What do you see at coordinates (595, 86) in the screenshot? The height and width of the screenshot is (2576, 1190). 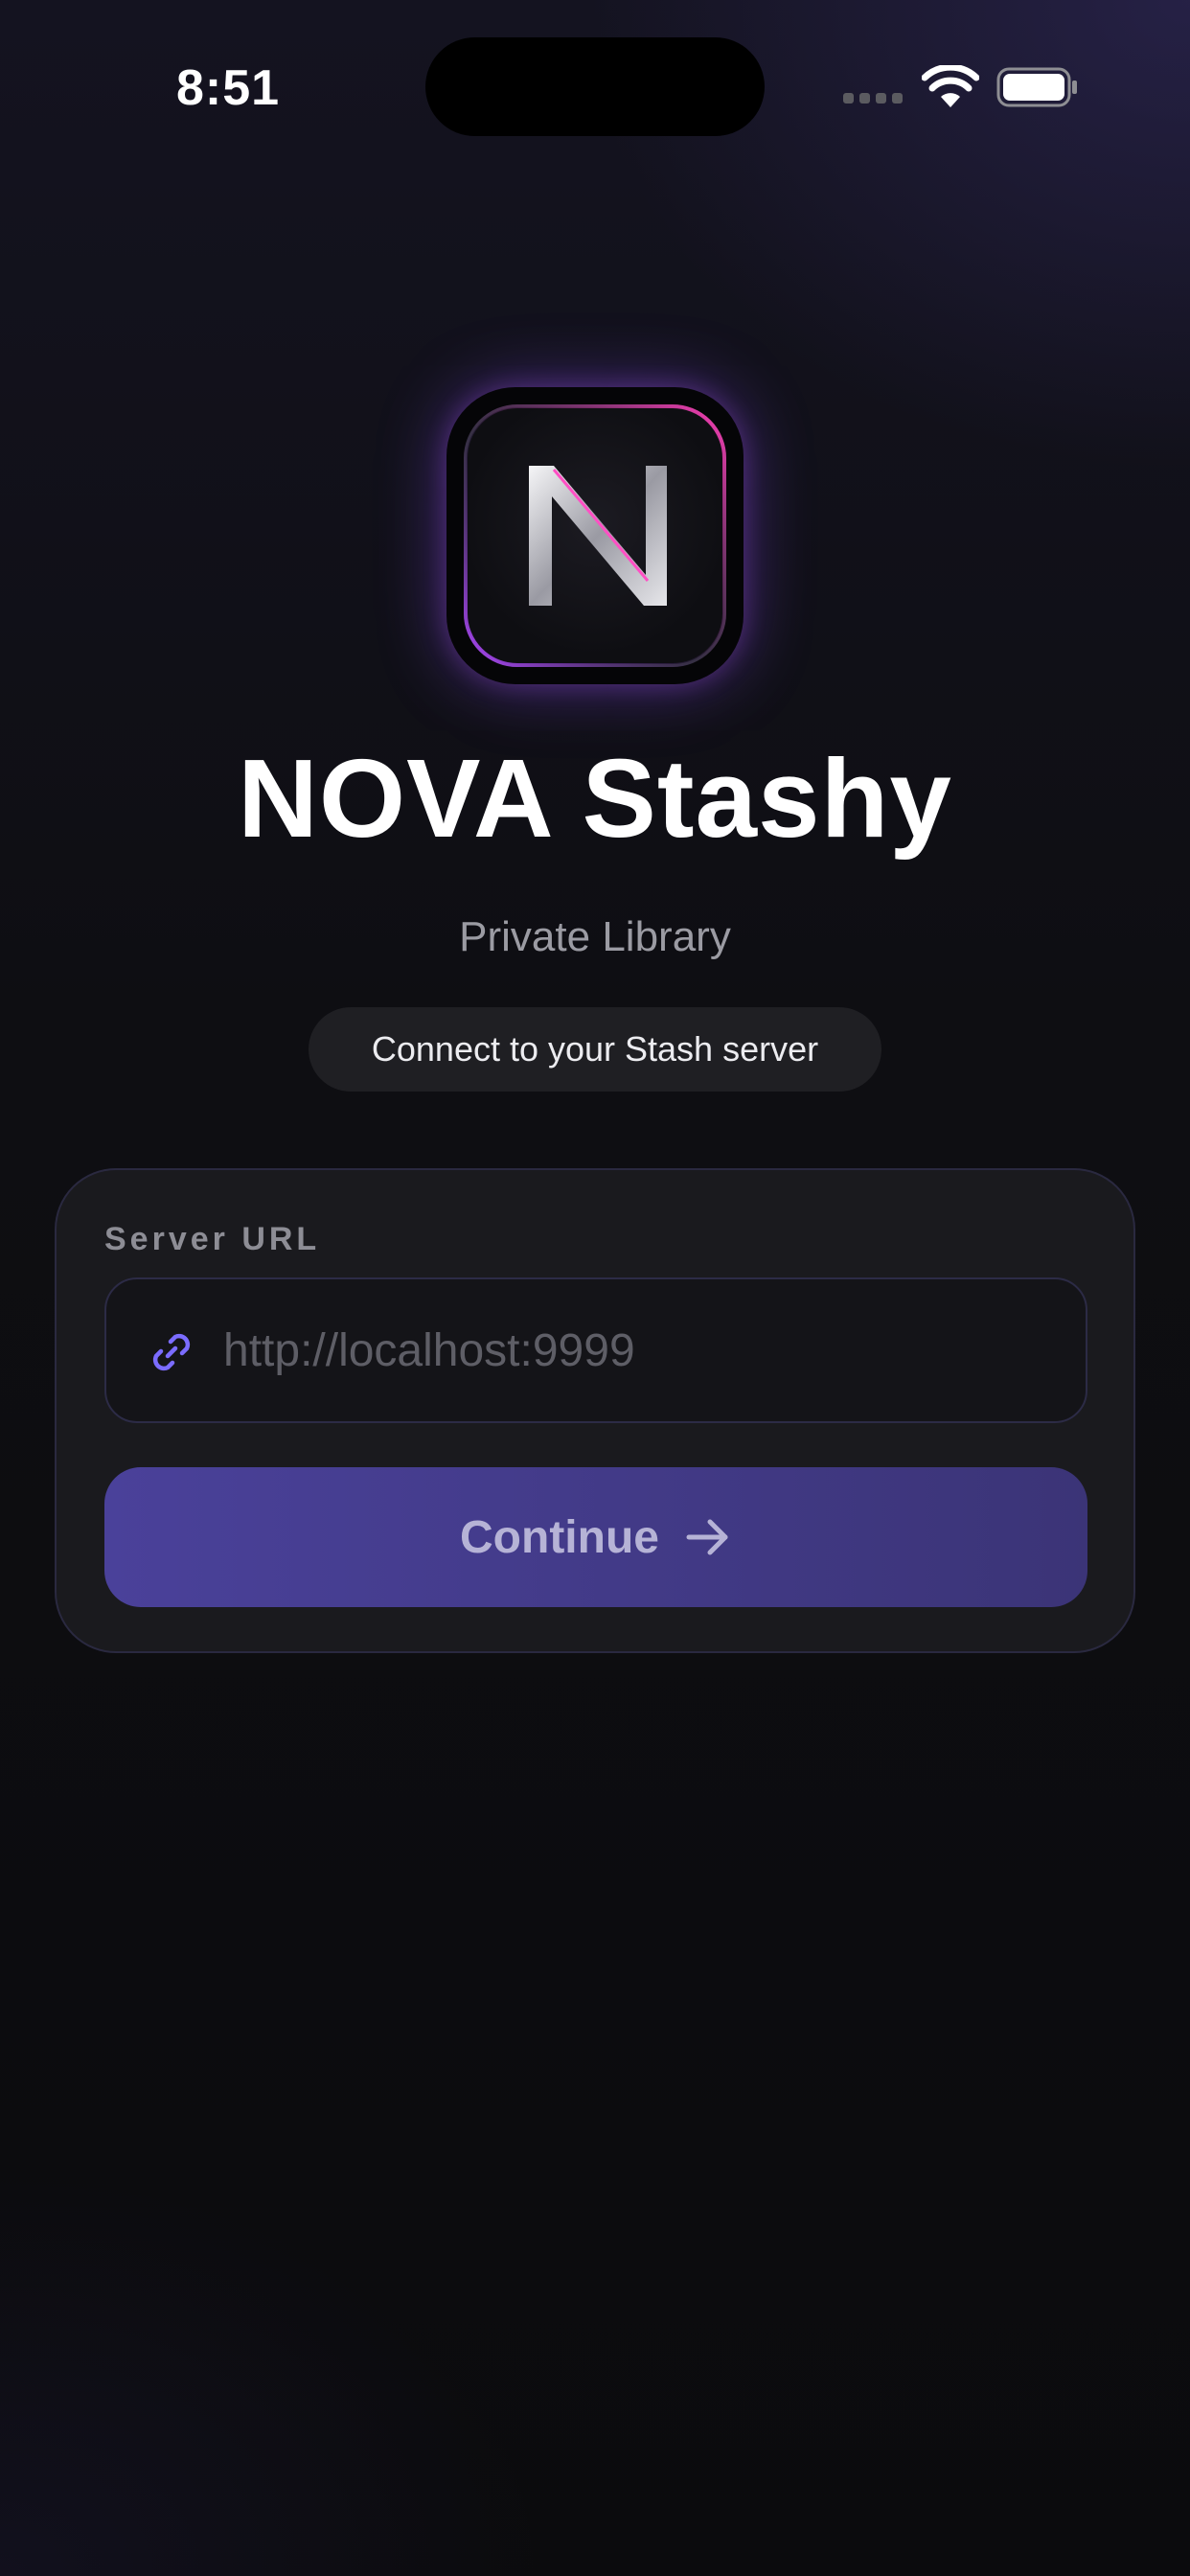 I see `dynamic-island` at bounding box center [595, 86].